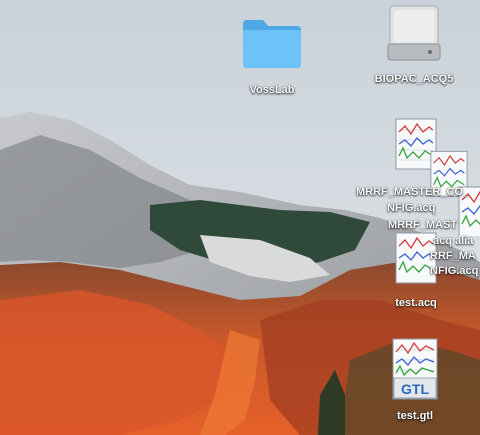 The height and width of the screenshot is (435, 480). I want to click on icon-label-test-gtl: test.gtl, so click(415, 416).